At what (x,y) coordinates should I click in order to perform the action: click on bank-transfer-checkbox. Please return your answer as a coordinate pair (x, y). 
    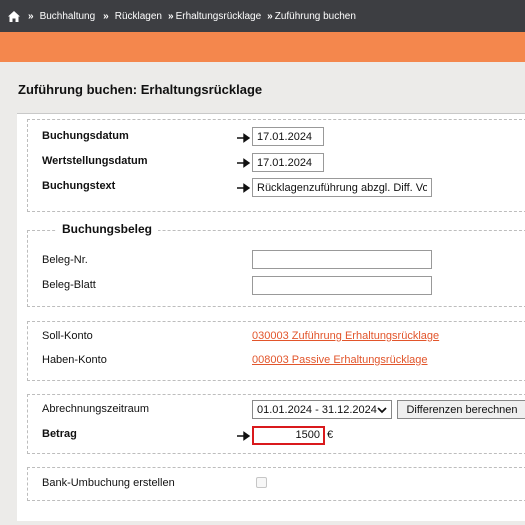
    Looking at the image, I should click on (261, 482).